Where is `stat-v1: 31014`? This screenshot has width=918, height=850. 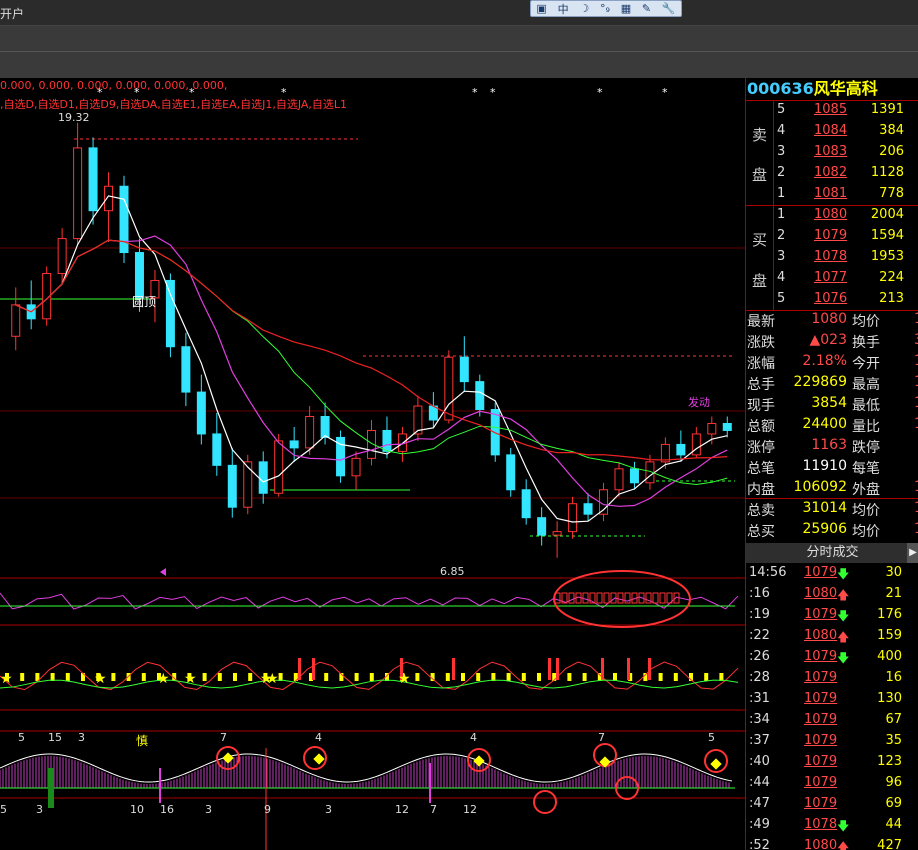
stat-v1: 31014 is located at coordinates (824, 508).